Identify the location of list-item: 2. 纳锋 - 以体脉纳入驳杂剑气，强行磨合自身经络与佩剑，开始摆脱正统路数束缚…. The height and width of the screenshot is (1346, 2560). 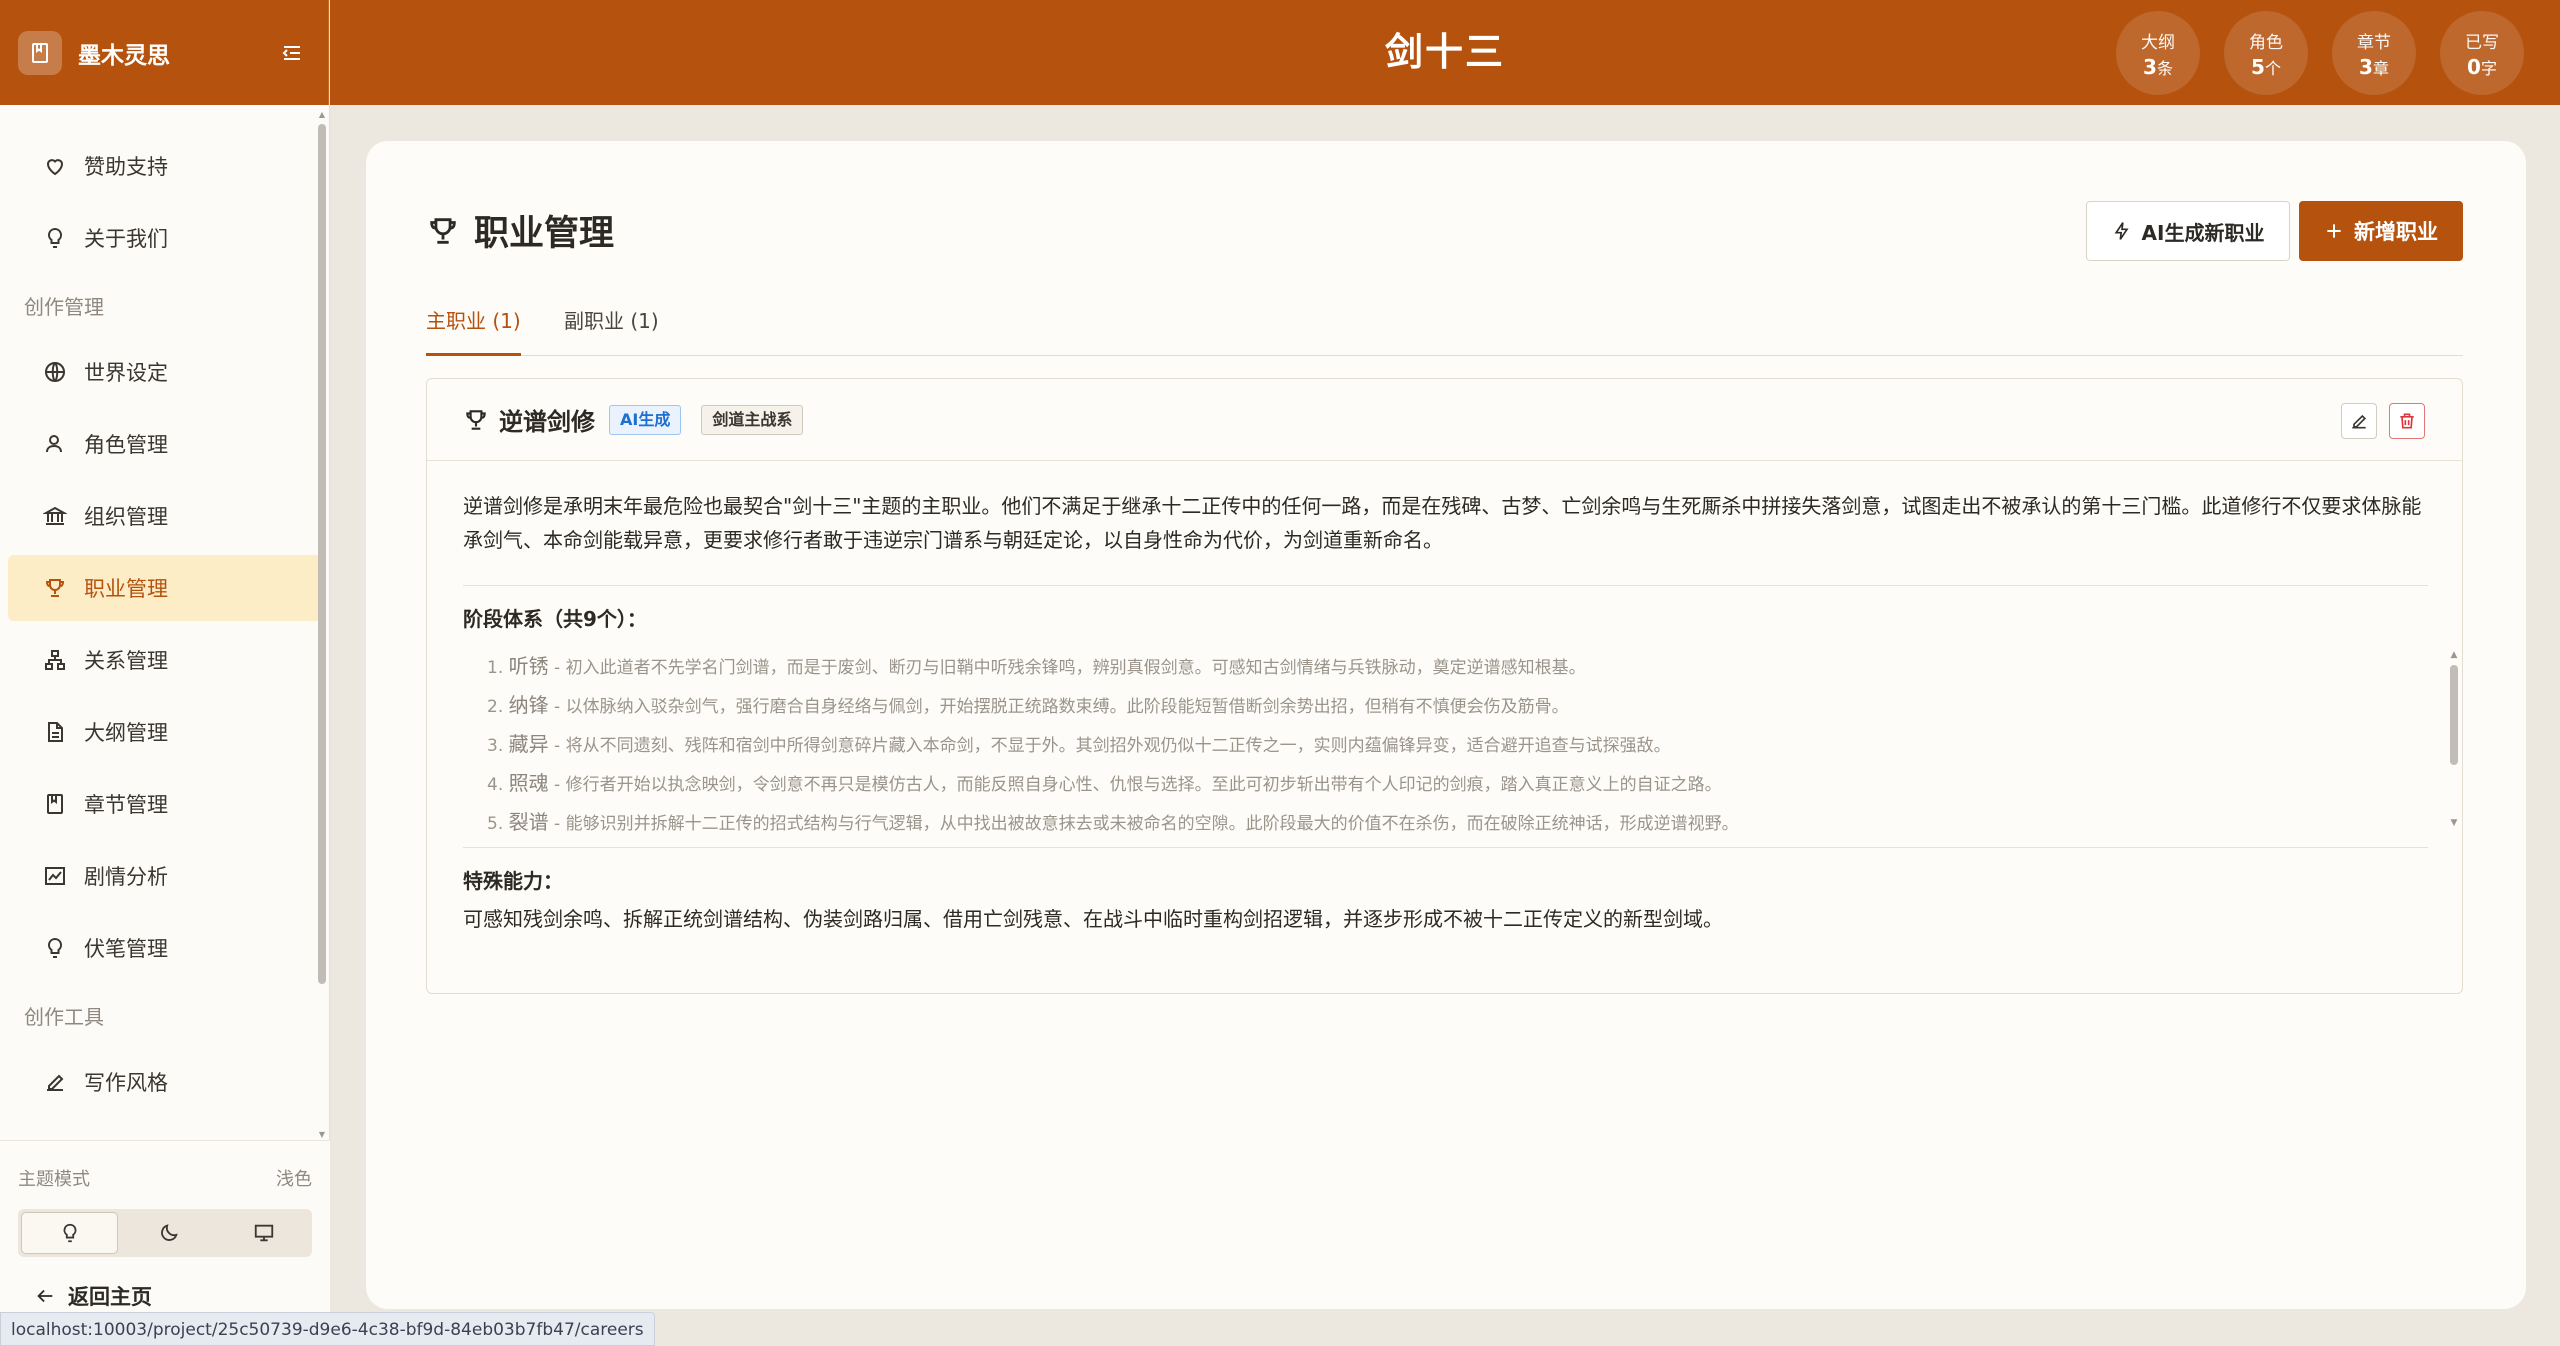
(1445, 705).